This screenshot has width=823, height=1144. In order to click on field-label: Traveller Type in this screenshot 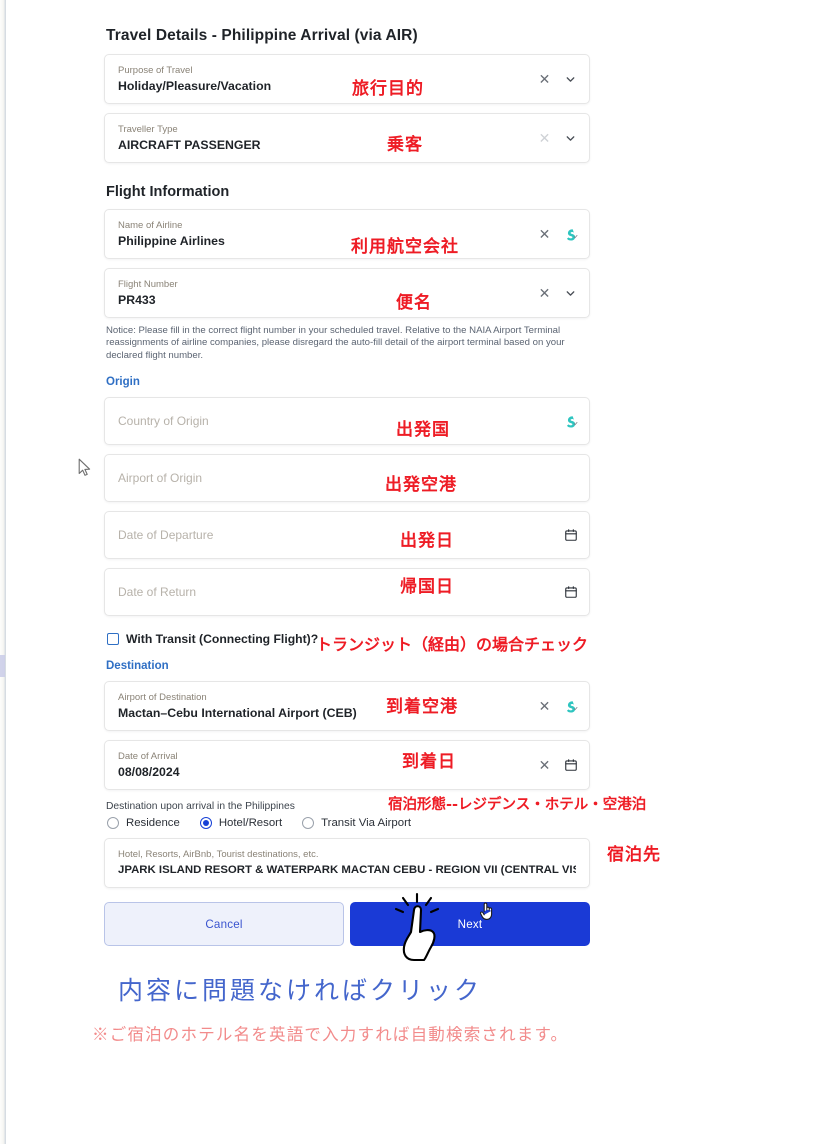, I will do `click(148, 129)`.